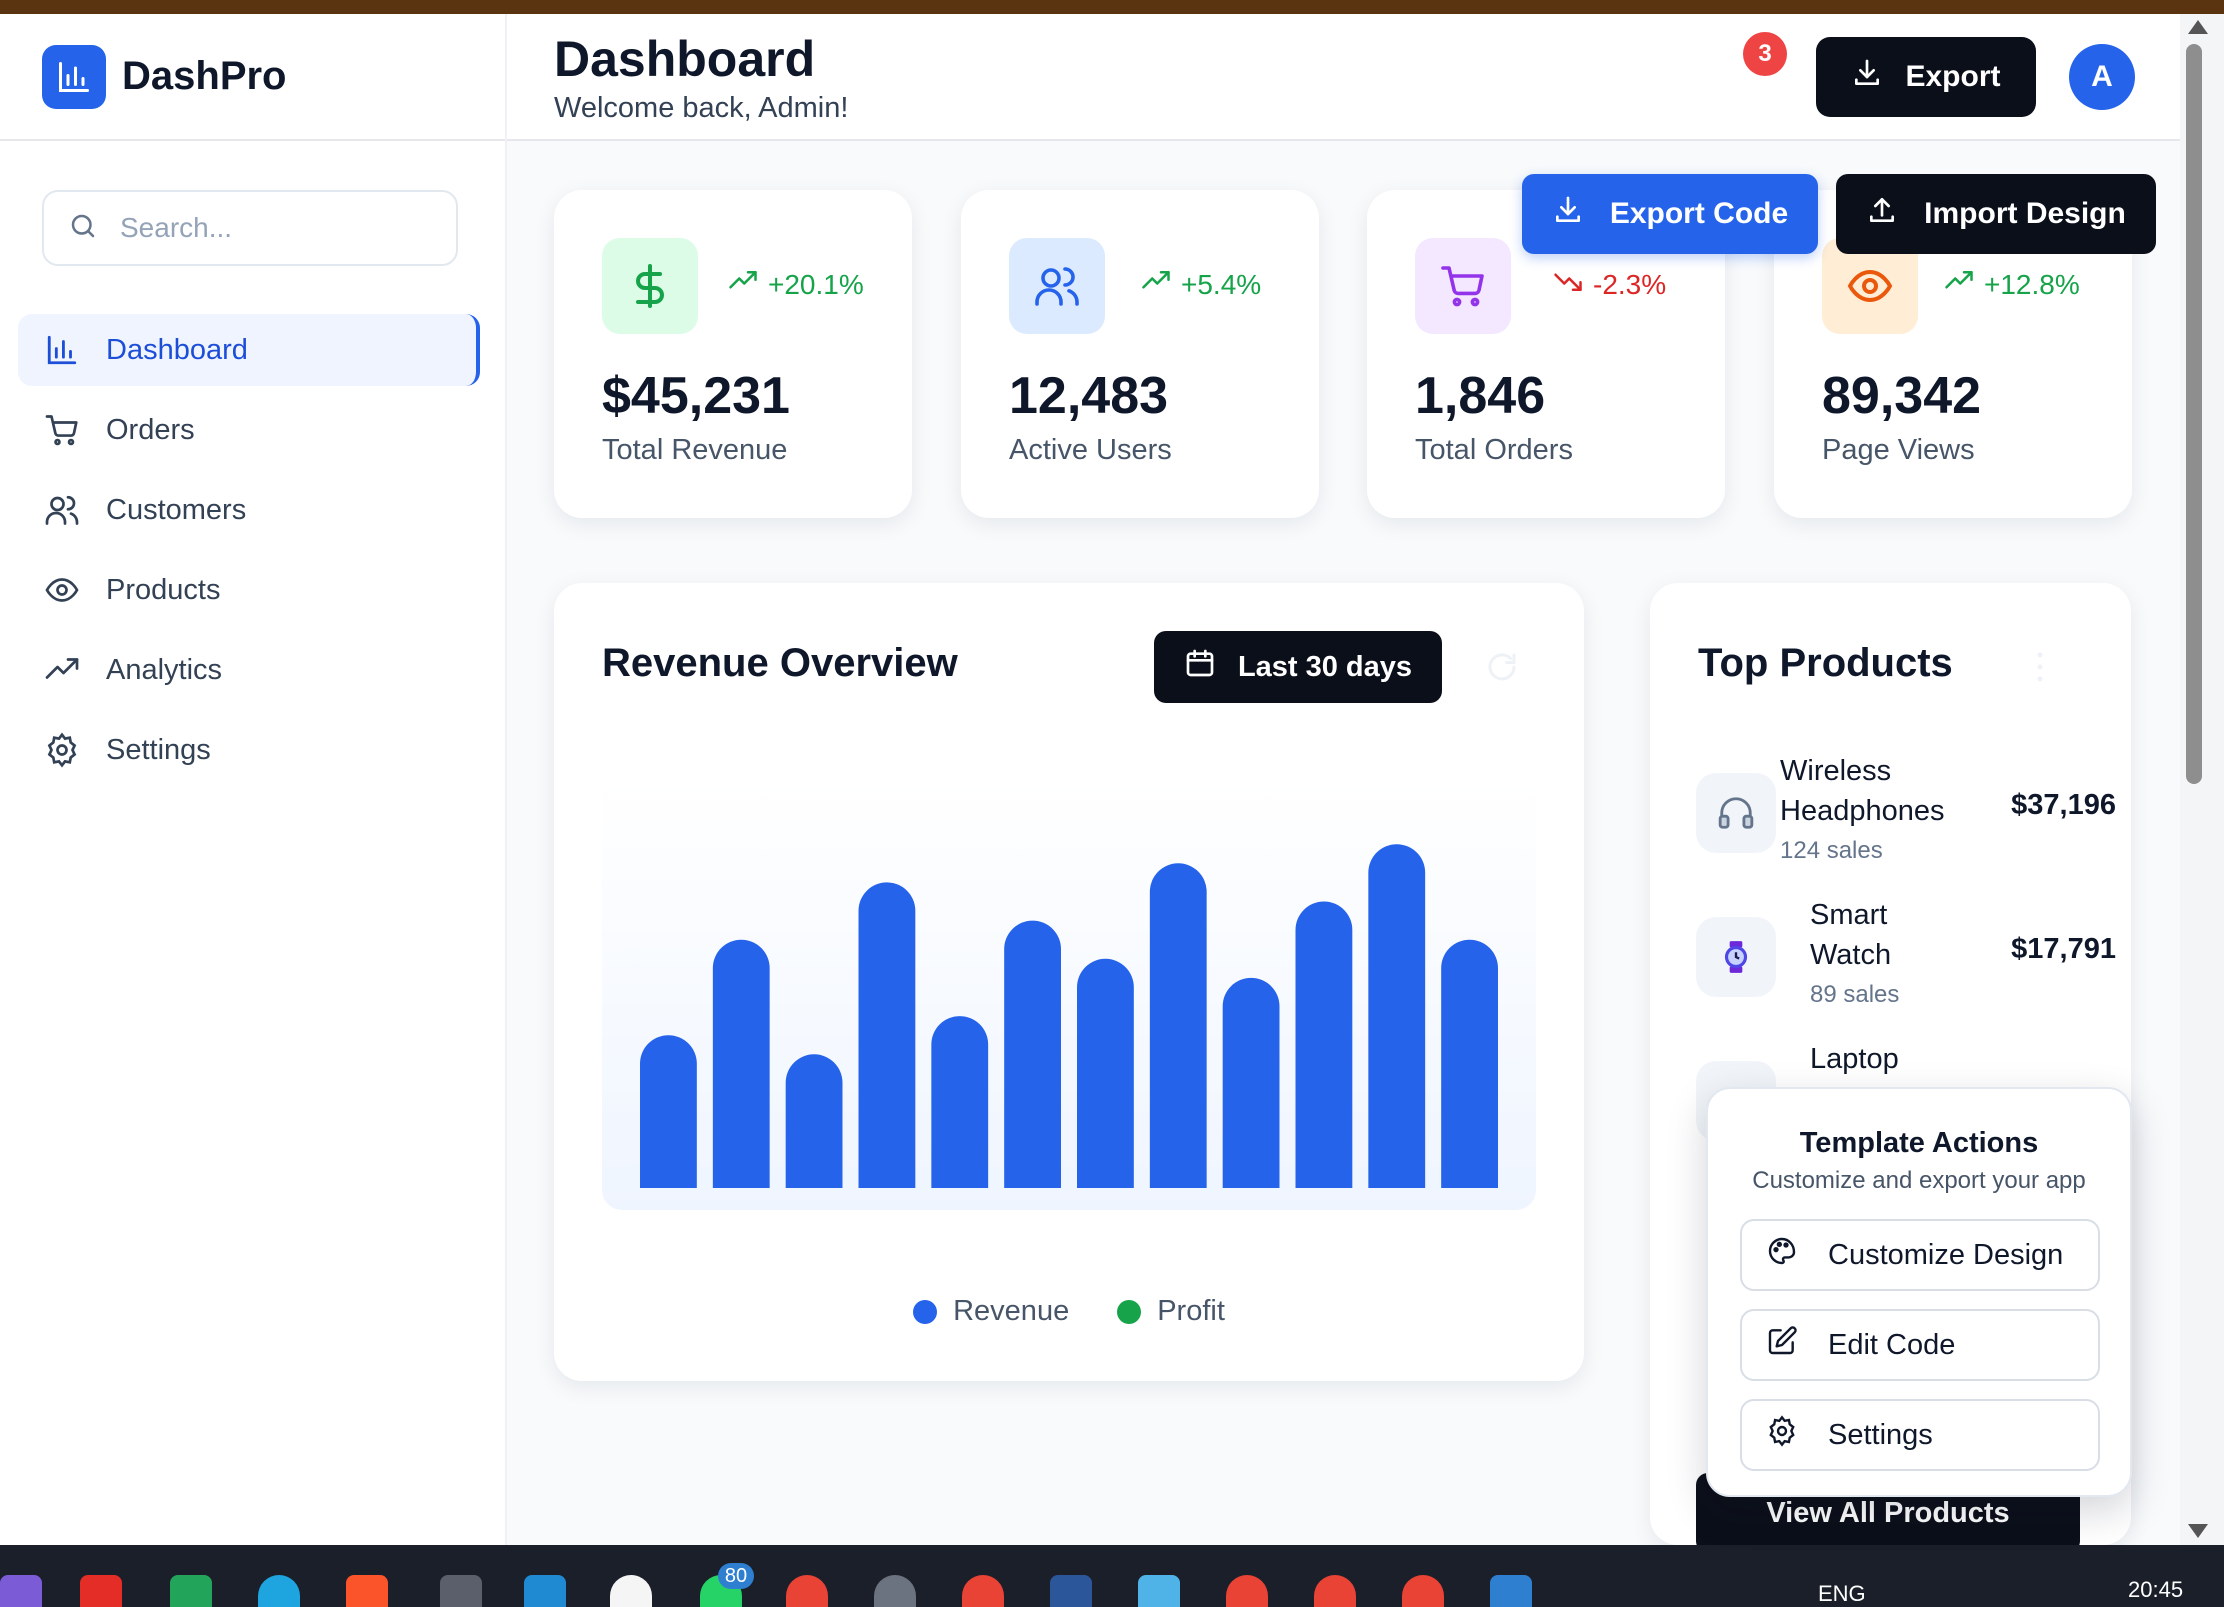 This screenshot has height=1607, width=2224. Describe the element at coordinates (685, 59) in the screenshot. I see `page-title: Dashboard` at that location.